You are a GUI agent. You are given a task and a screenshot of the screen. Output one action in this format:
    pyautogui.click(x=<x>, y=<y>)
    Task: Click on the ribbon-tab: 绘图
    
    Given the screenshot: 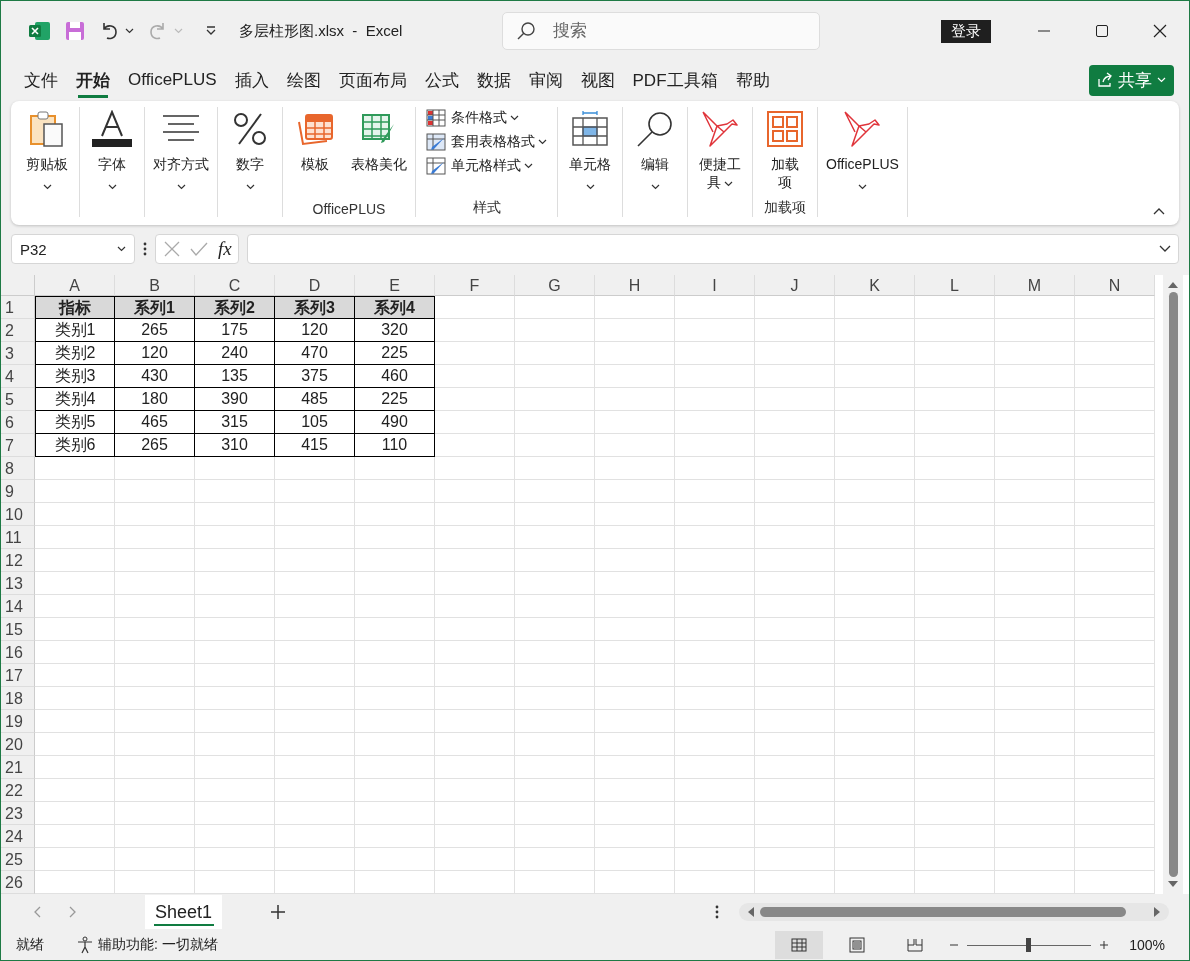 What is the action you would take?
    pyautogui.click(x=303, y=80)
    